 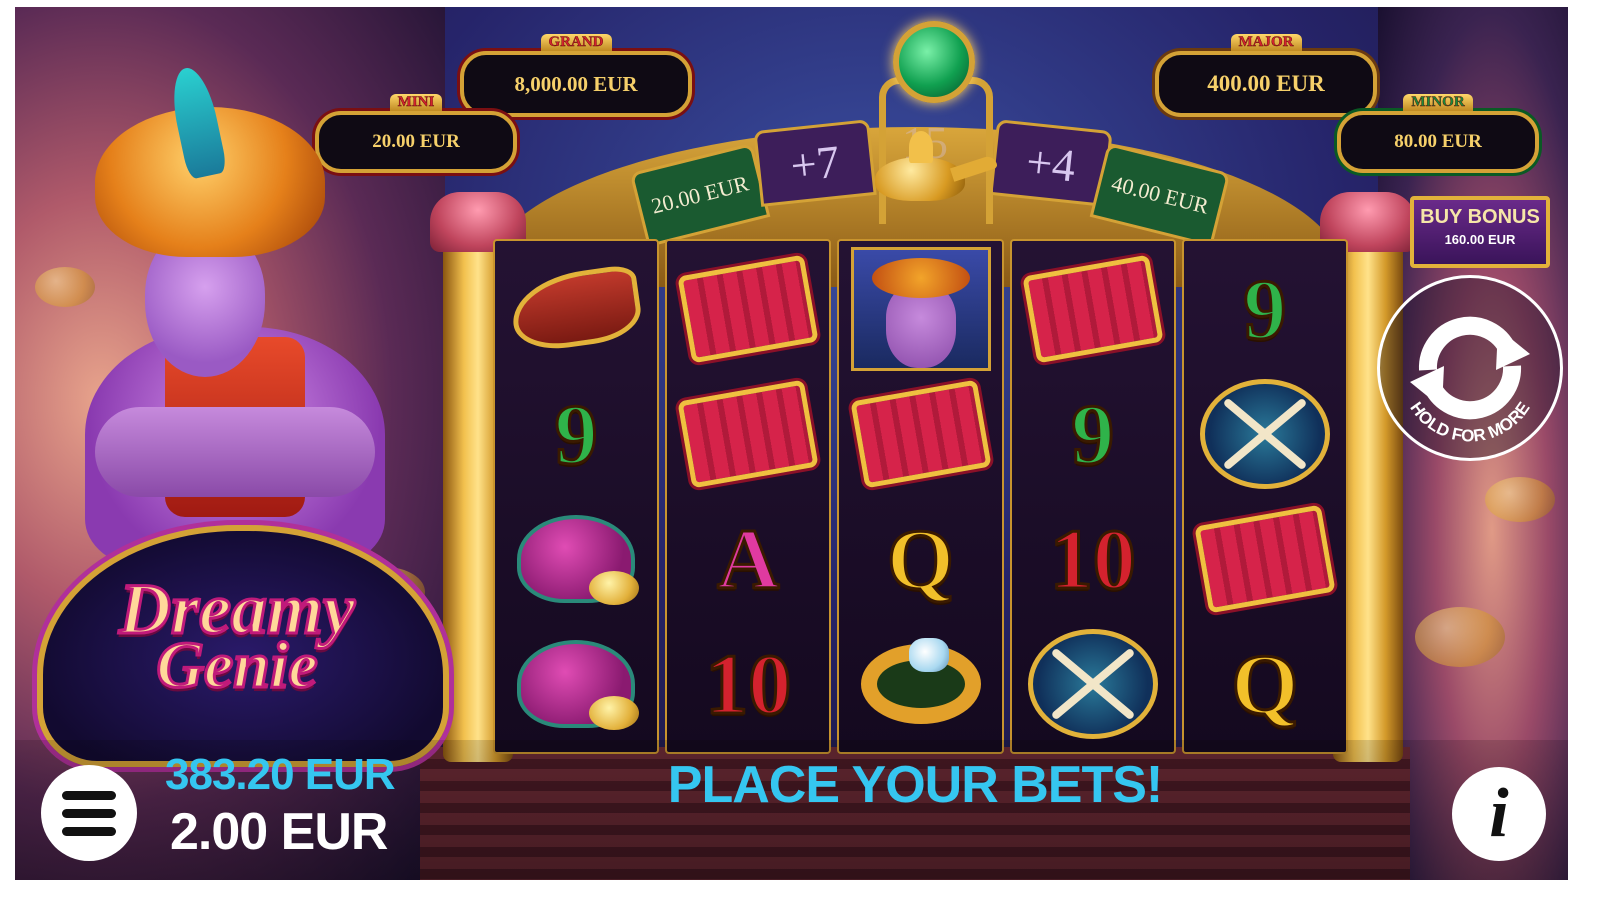 What do you see at coordinates (1480, 239) in the screenshot?
I see `buy-bonus-price: 160.00 EUR` at bounding box center [1480, 239].